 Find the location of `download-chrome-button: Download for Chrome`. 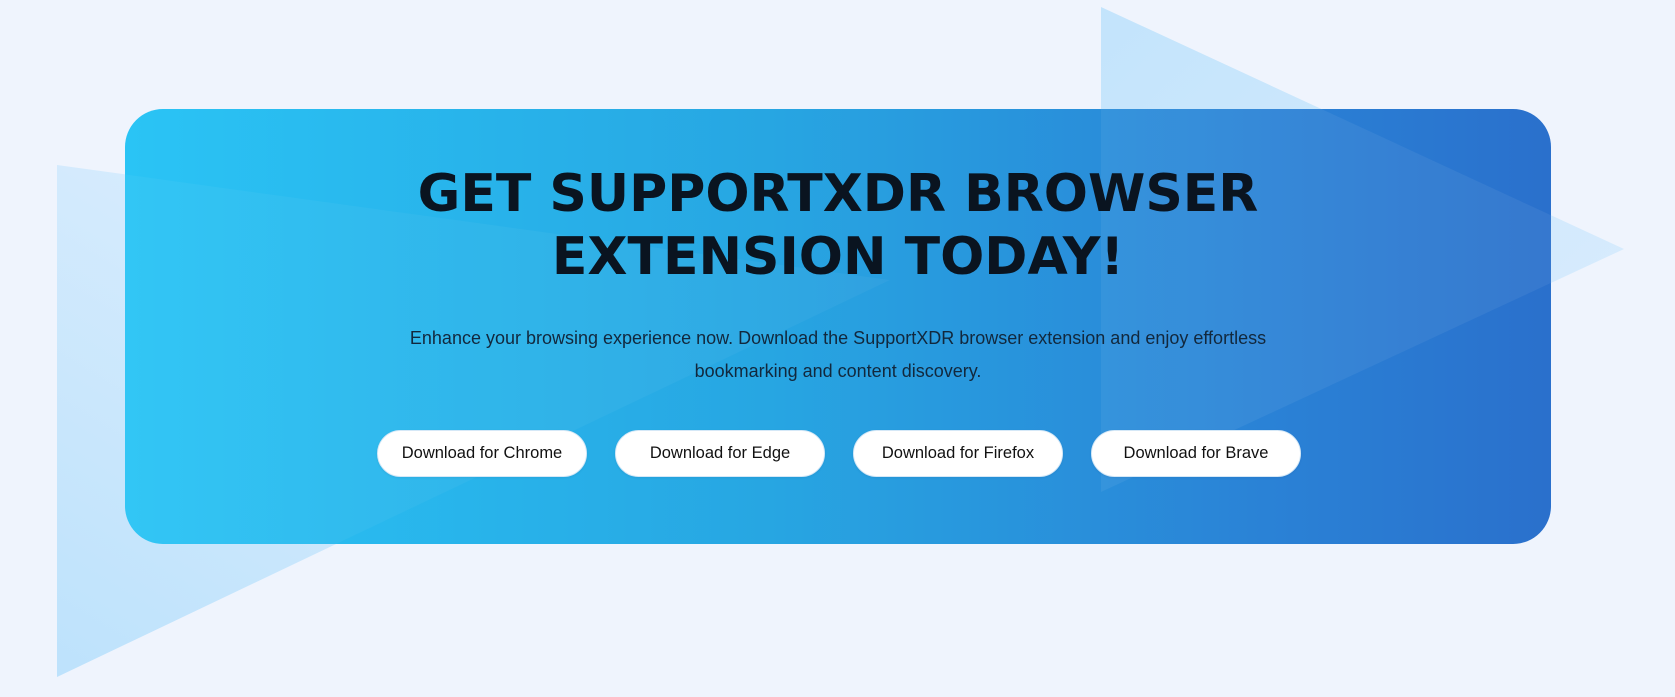

download-chrome-button: Download for Chrome is located at coordinates (482, 453).